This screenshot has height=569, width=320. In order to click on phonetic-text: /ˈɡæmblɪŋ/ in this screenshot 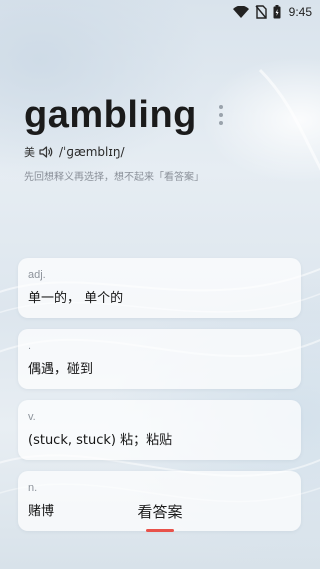, I will do `click(92, 152)`.